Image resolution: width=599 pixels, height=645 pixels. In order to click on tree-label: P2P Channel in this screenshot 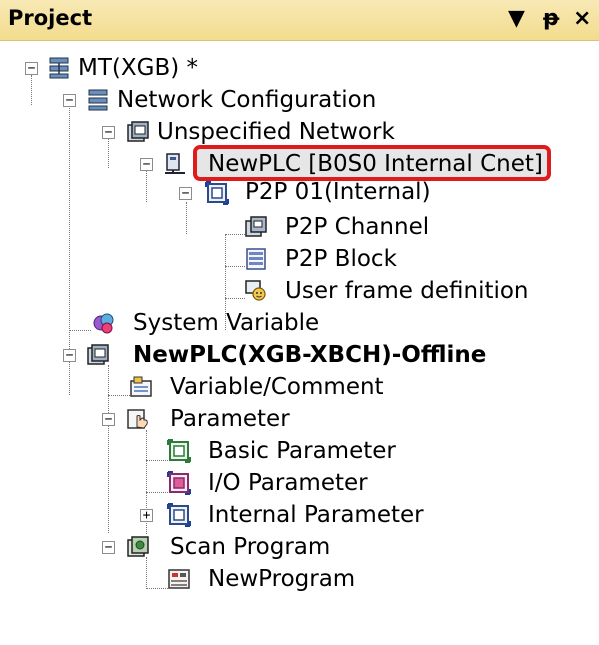, I will do `click(357, 227)`.